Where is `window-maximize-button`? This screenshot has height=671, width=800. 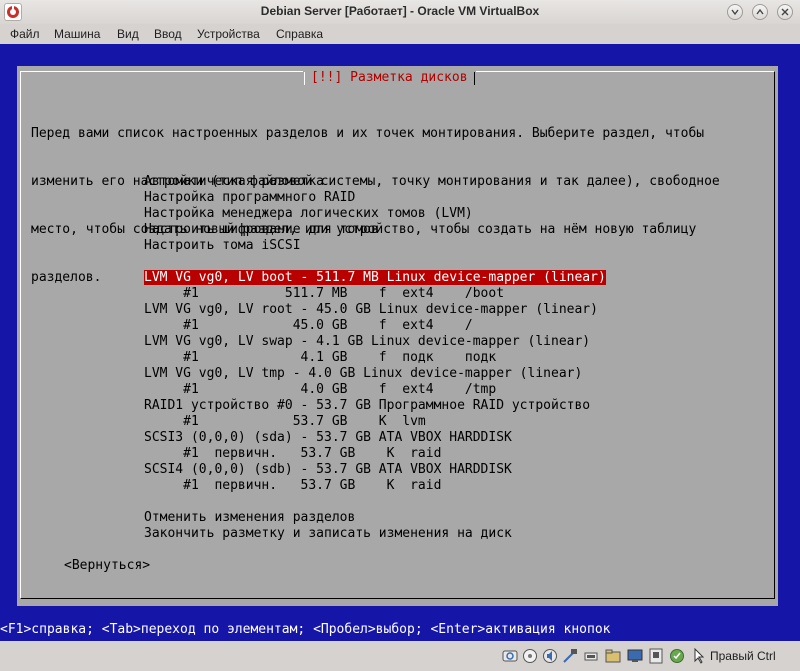
window-maximize-button is located at coordinates (760, 12).